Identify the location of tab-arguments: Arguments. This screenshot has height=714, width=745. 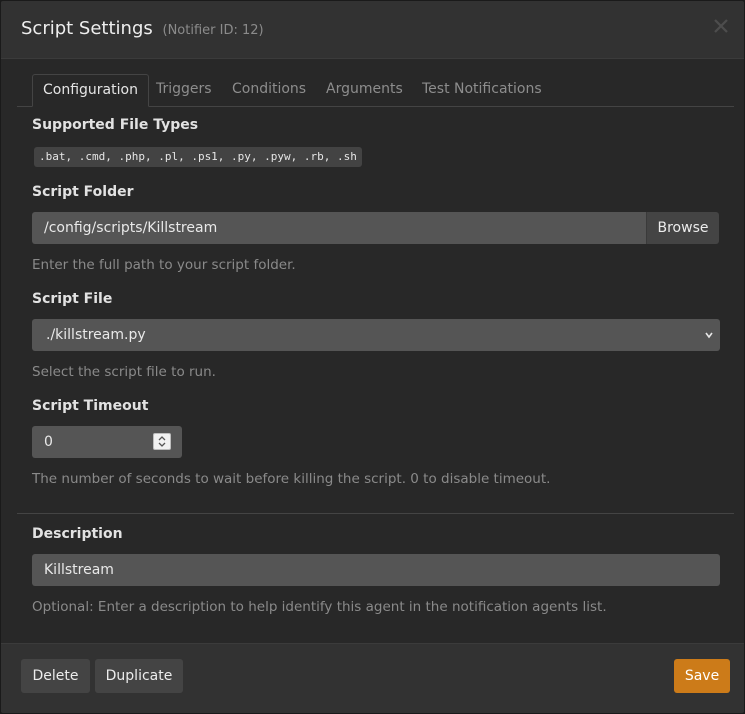
(364, 90).